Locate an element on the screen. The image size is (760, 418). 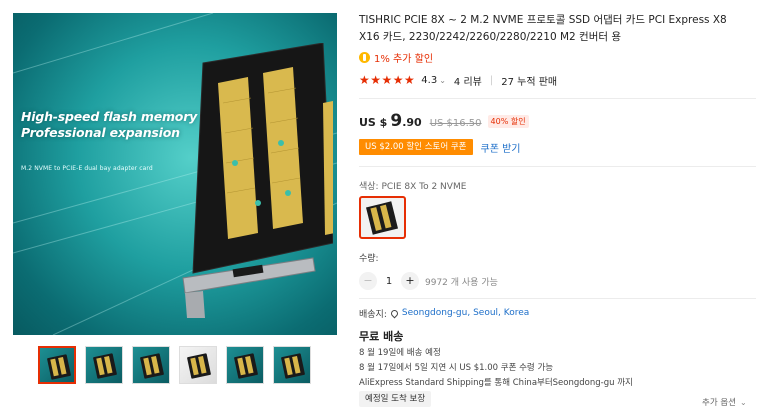
extra-discount: 1% 추가 할인 is located at coordinates (396, 57).